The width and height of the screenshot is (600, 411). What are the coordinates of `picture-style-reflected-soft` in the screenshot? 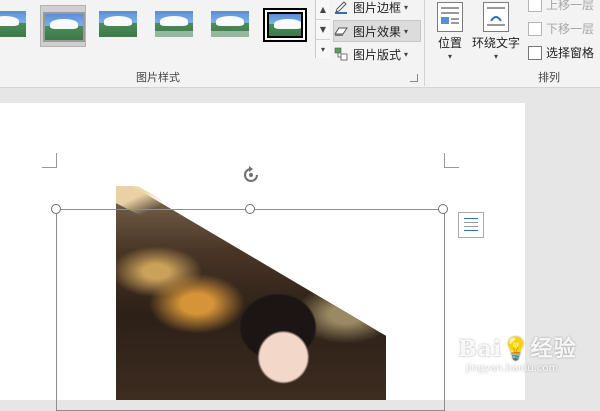 It's located at (230, 25).